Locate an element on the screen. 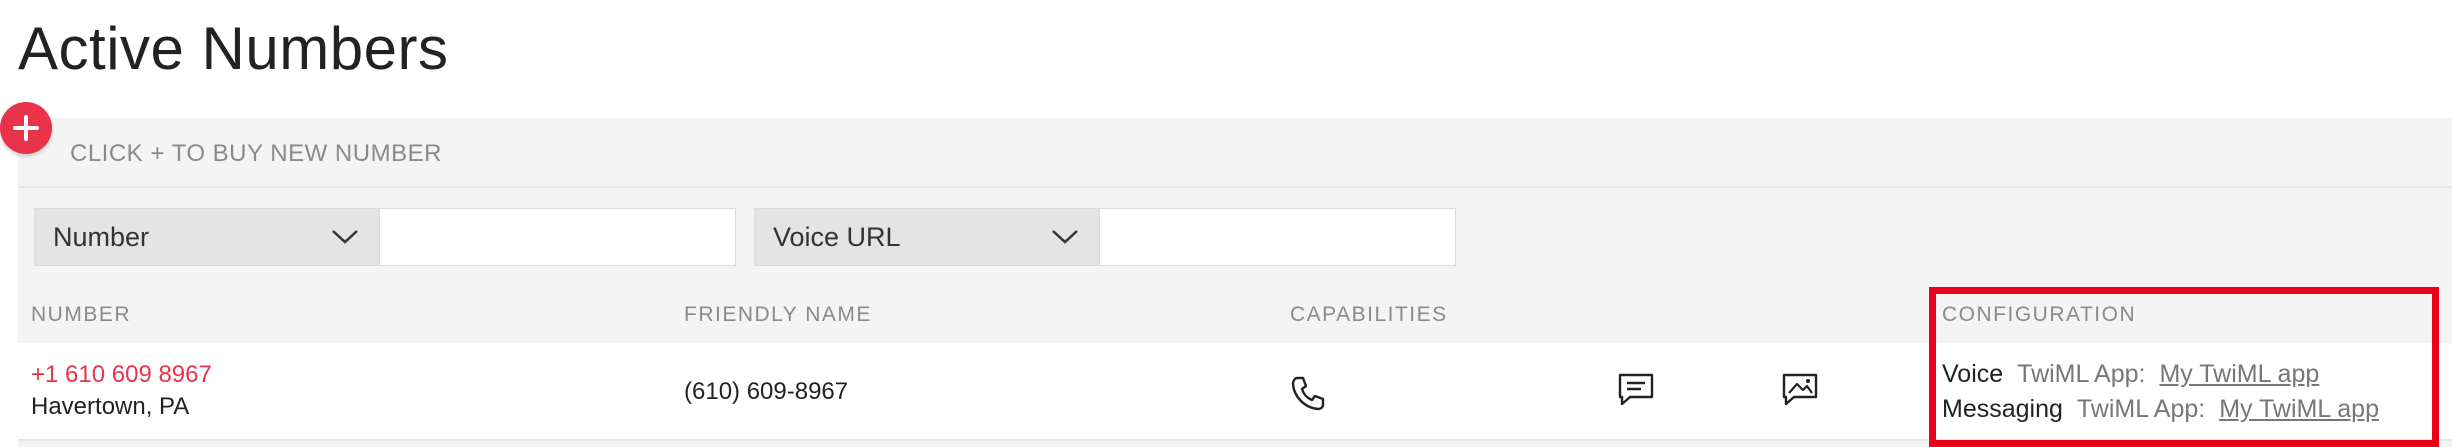 This screenshot has height=447, width=2452. column-header-configuration: CONFIGURATION is located at coordinates (2039, 314).